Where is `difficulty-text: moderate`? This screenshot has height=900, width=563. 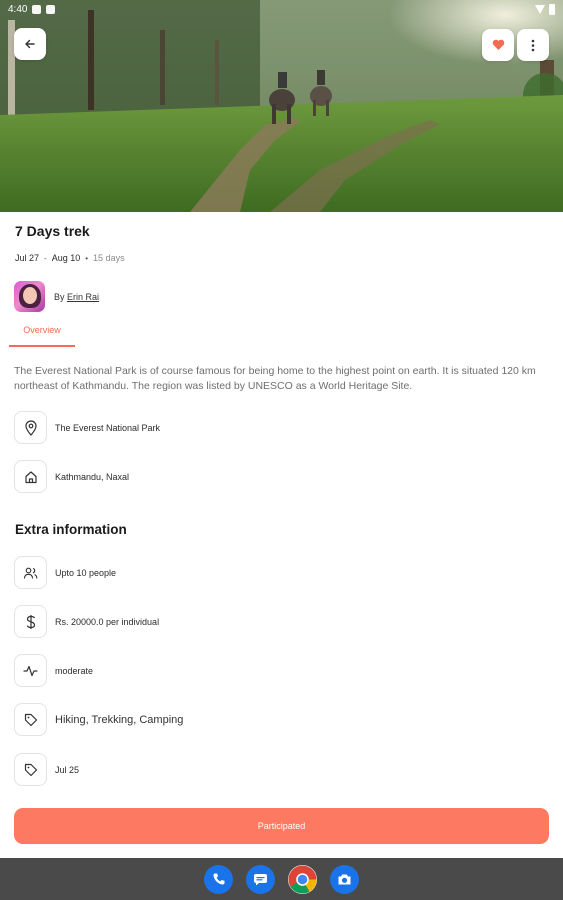 difficulty-text: moderate is located at coordinates (74, 670).